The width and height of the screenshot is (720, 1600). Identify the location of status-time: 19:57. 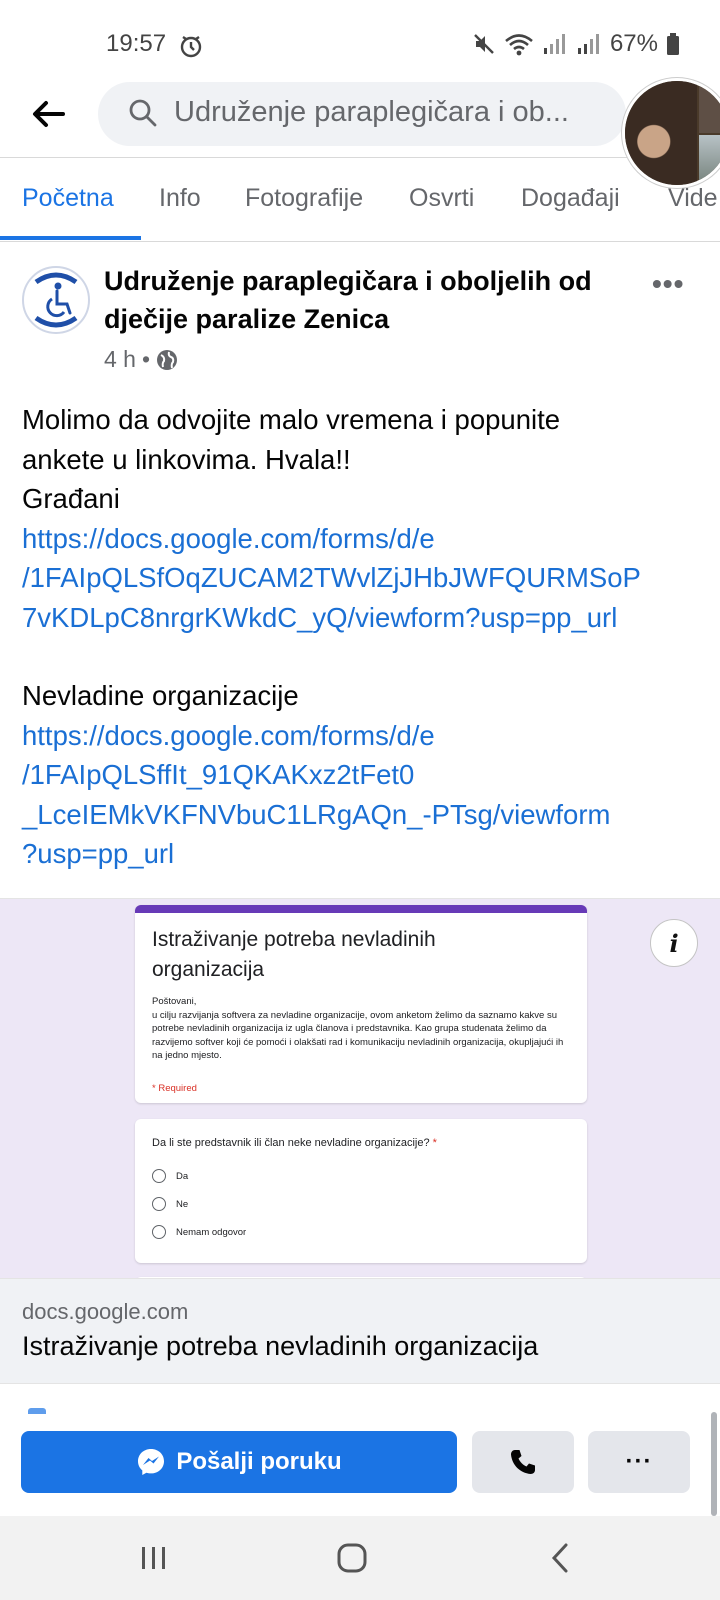
(136, 43).